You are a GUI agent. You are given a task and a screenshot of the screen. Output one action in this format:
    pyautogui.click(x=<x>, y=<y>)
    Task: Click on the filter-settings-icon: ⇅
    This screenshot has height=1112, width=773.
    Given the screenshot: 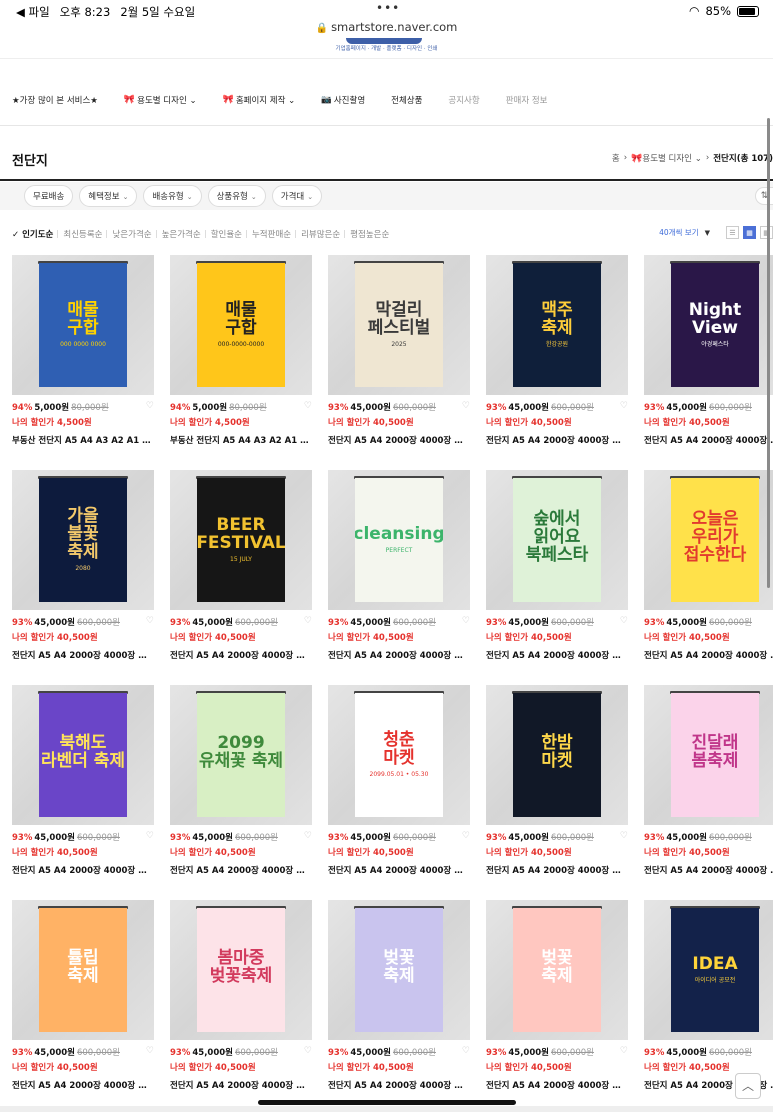 What is the action you would take?
    pyautogui.click(x=764, y=196)
    